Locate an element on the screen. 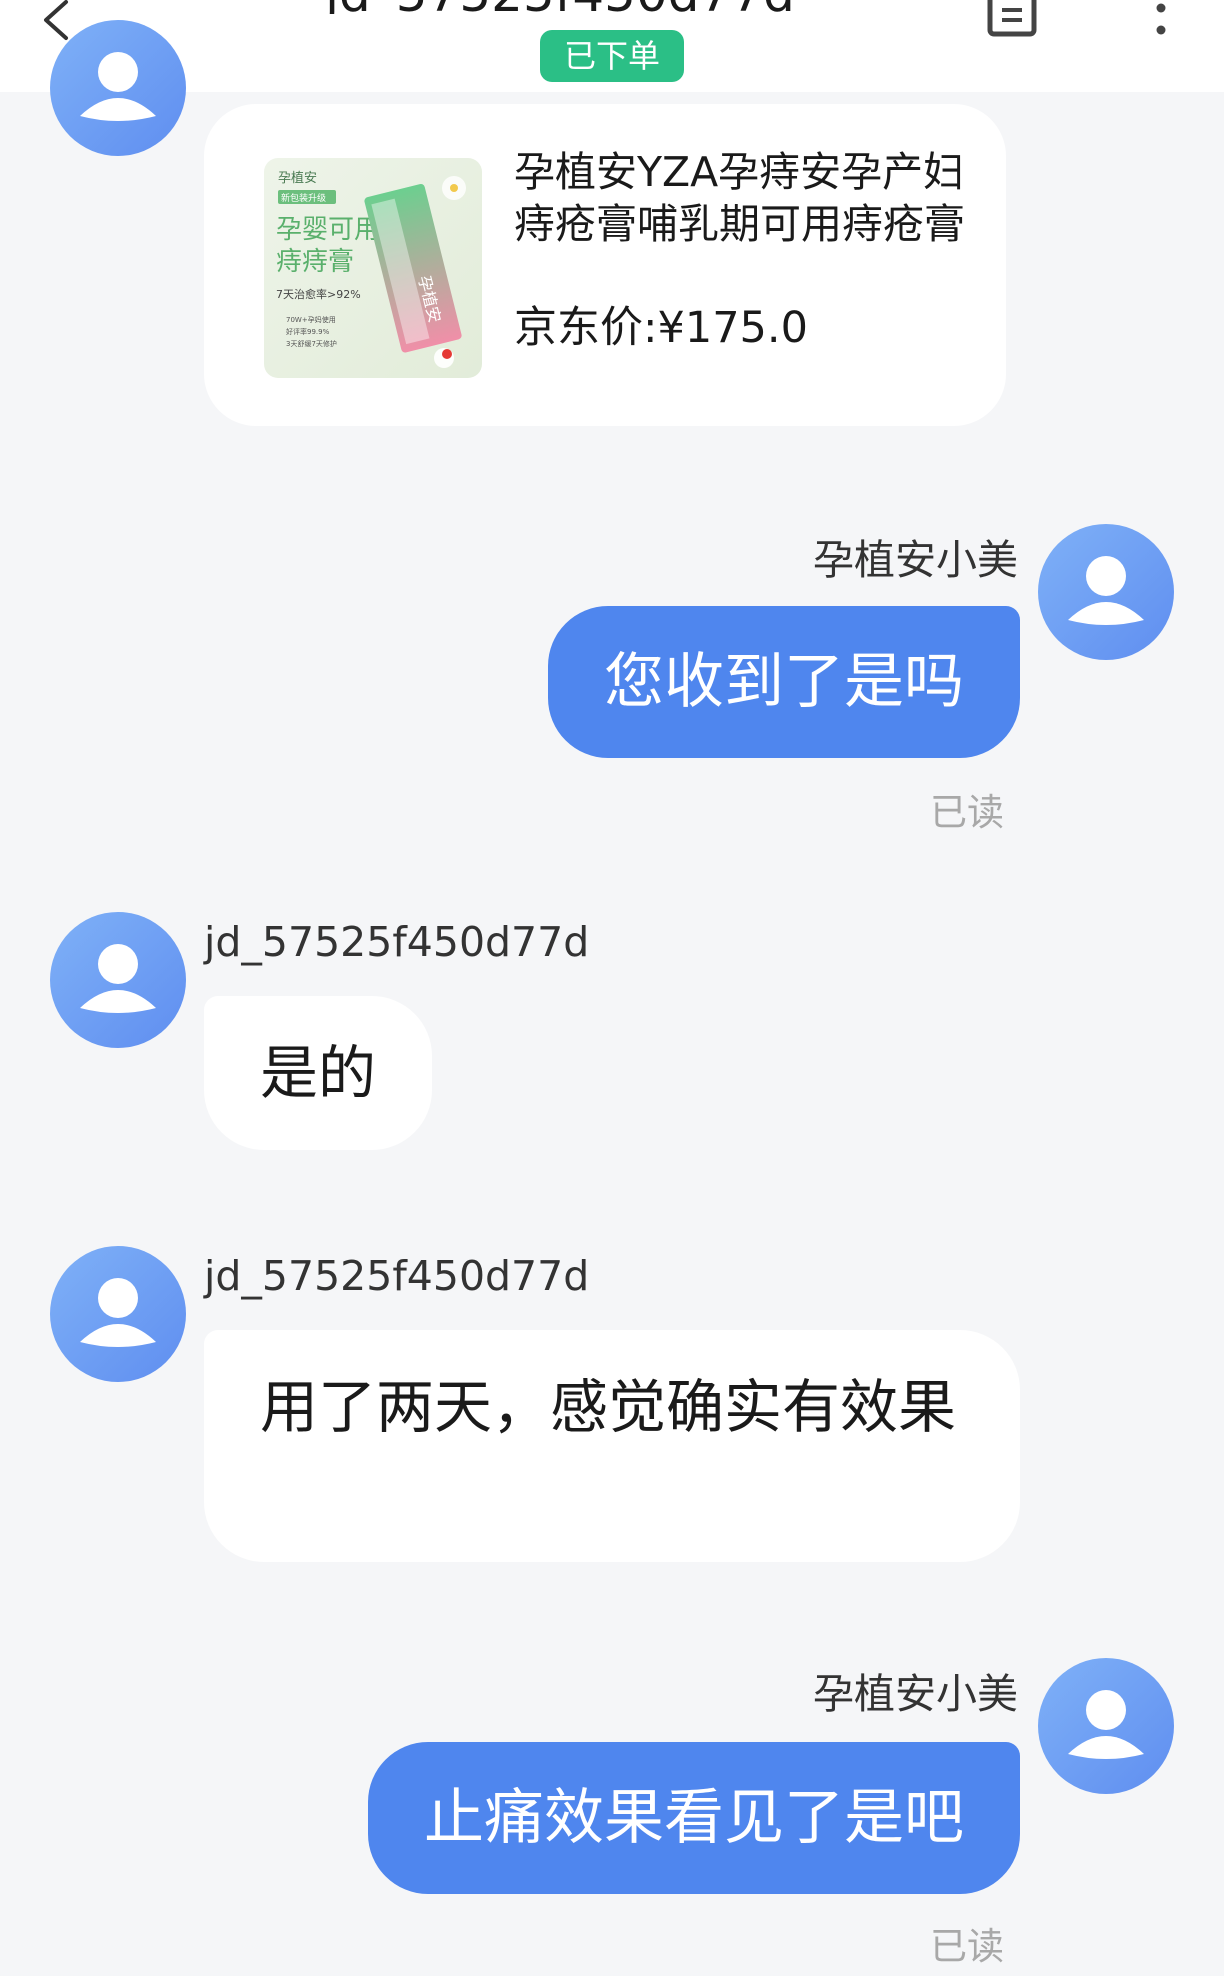 The image size is (1224, 1976). image-tag: 新包装升级 is located at coordinates (303, 198).